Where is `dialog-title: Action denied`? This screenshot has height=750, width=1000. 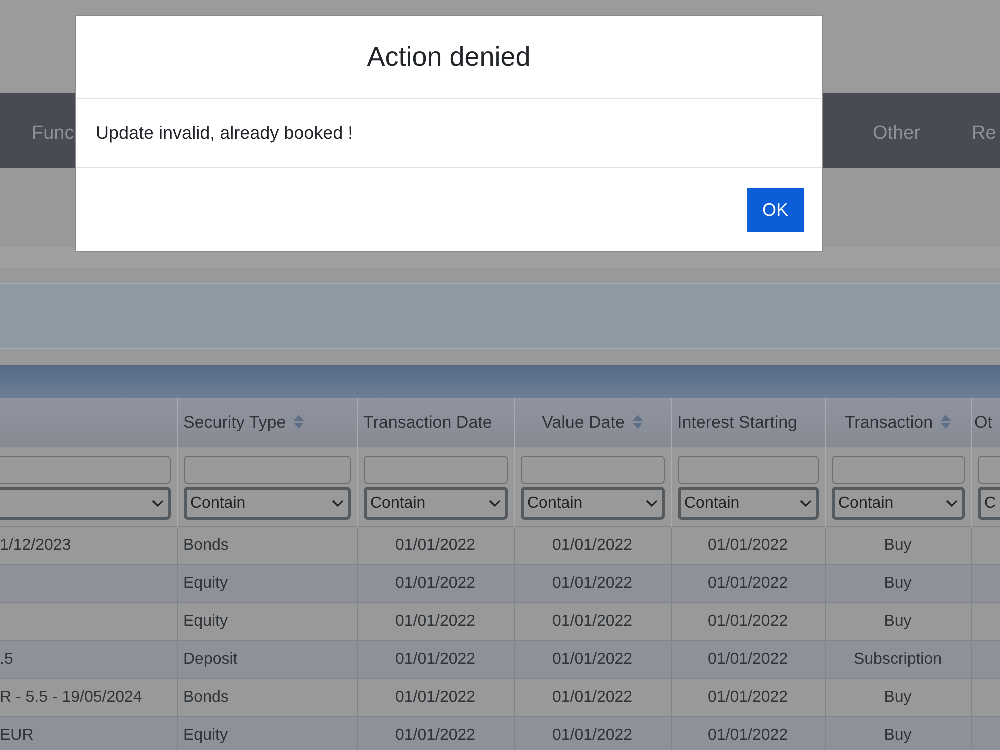
dialog-title: Action denied is located at coordinates (449, 57).